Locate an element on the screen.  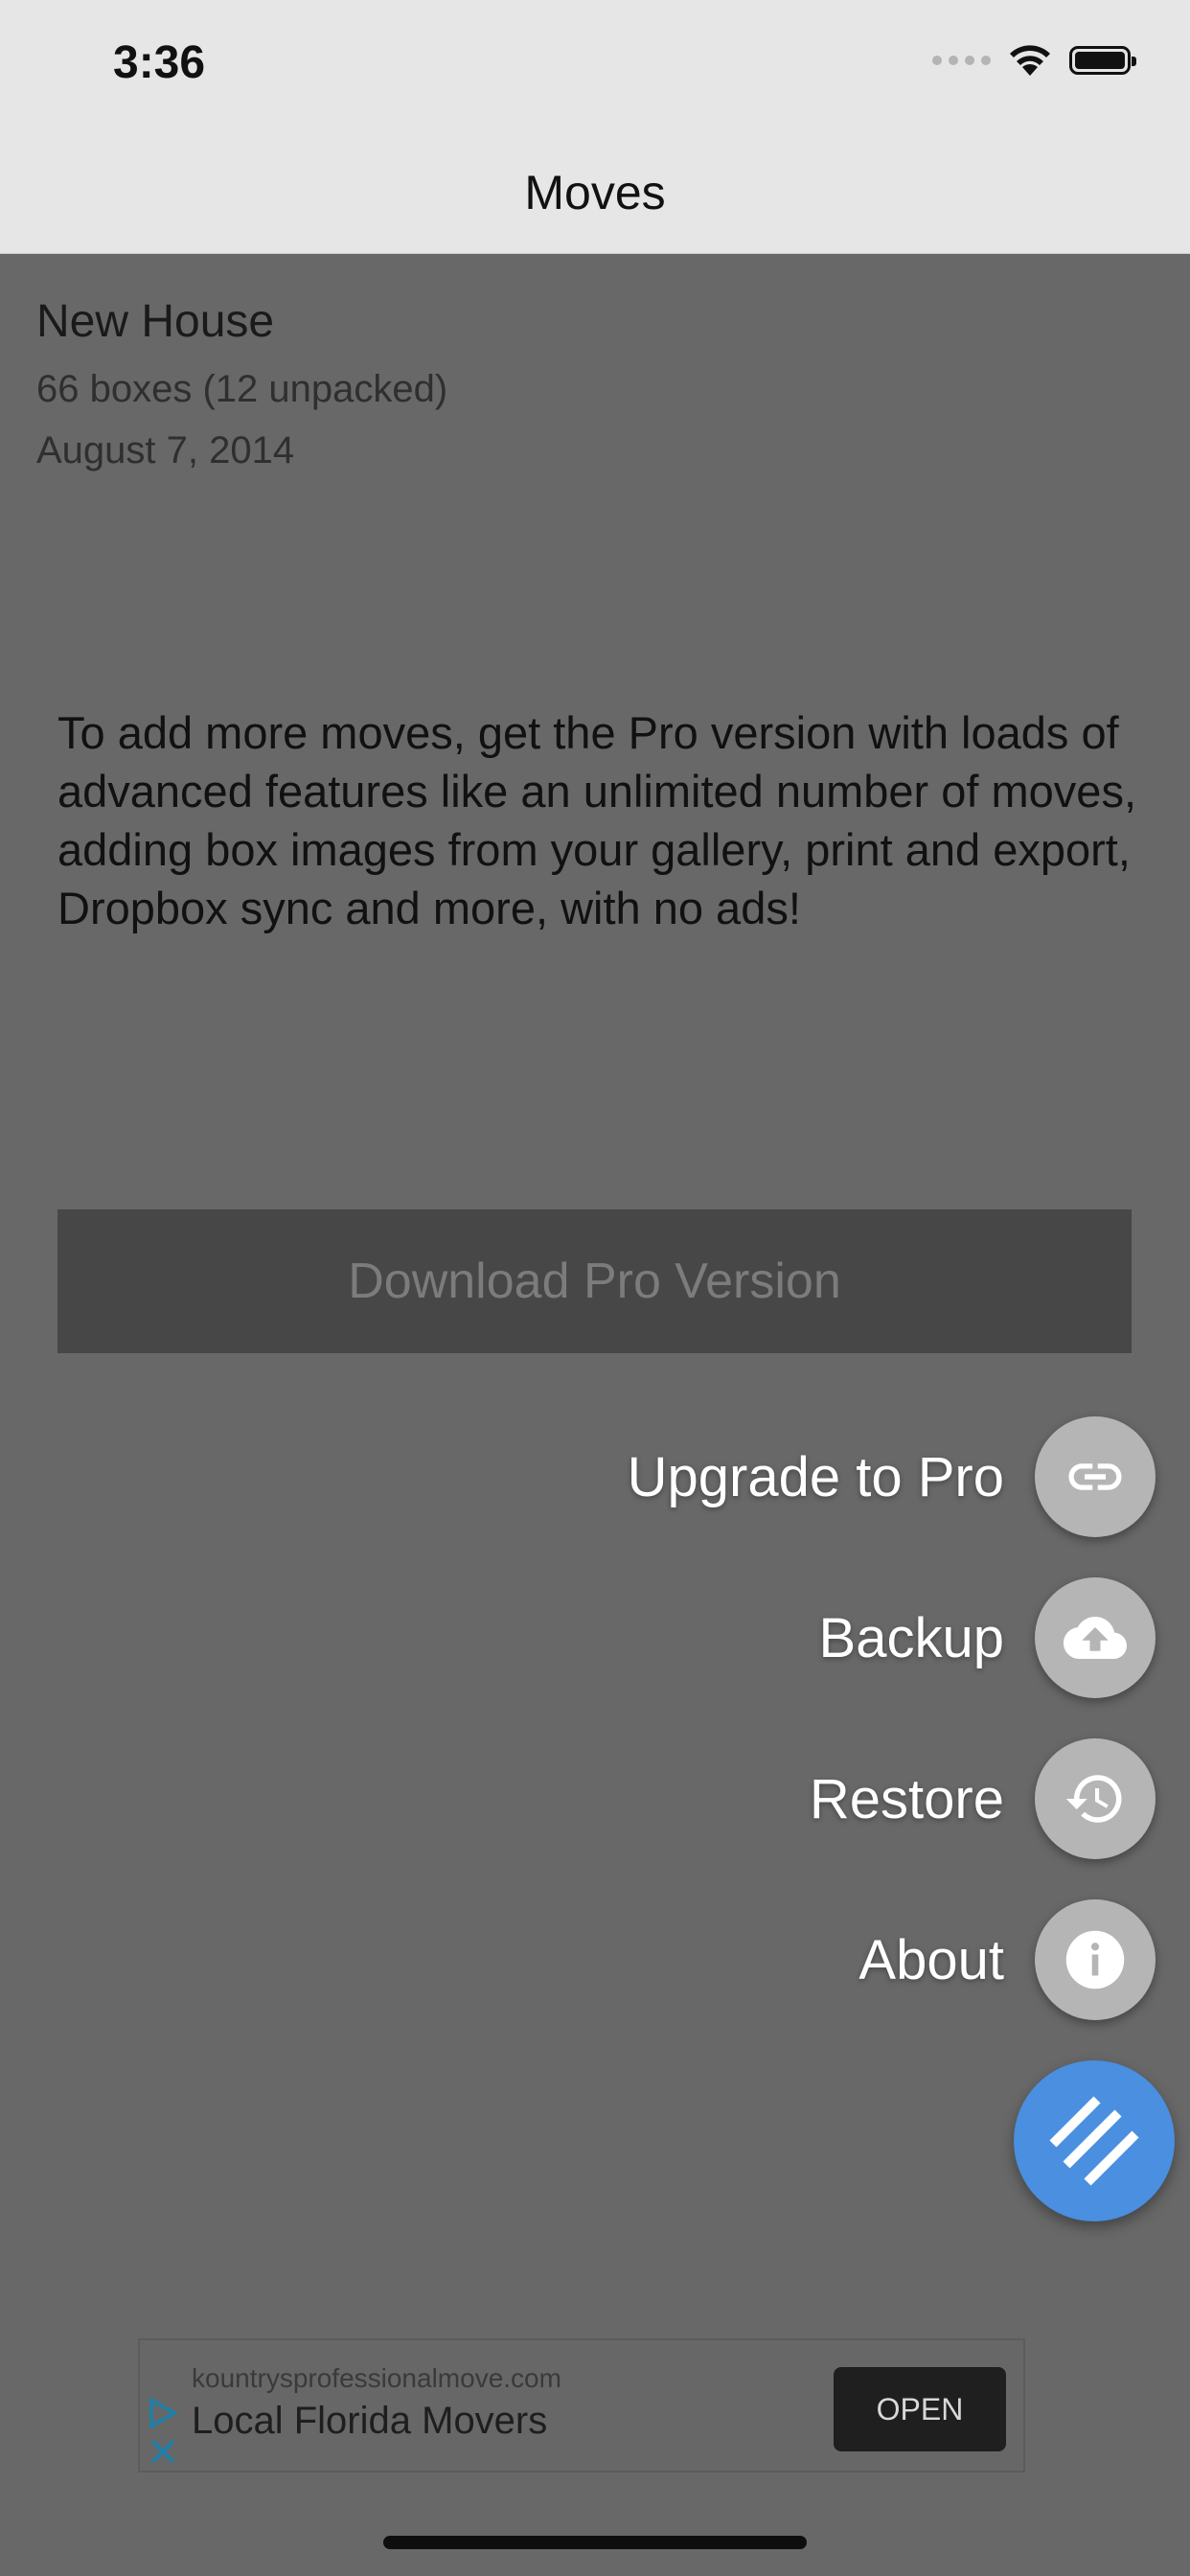
ad-domain: kountrysprofessionalmove.com is located at coordinates (377, 2378).